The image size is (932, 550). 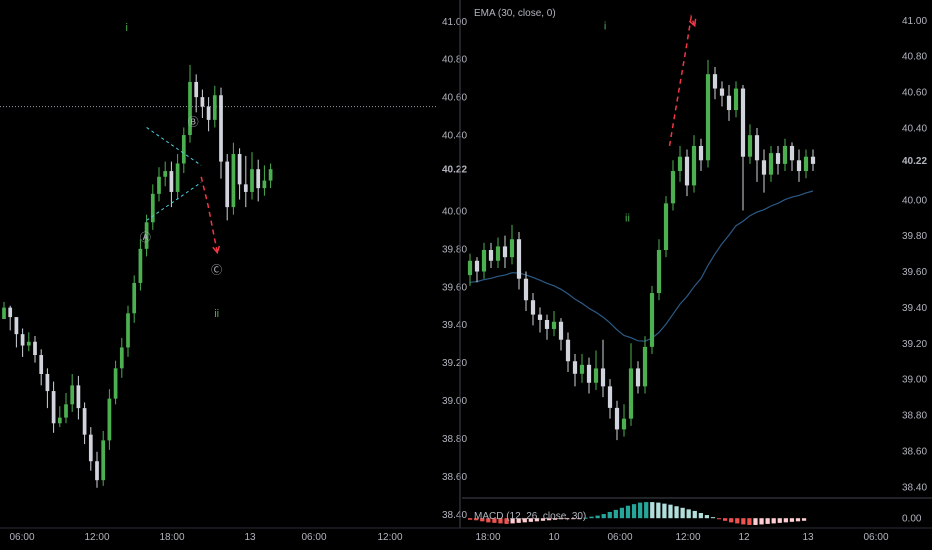 What do you see at coordinates (216, 269) in the screenshot?
I see `wave-label: Ⓒ` at bounding box center [216, 269].